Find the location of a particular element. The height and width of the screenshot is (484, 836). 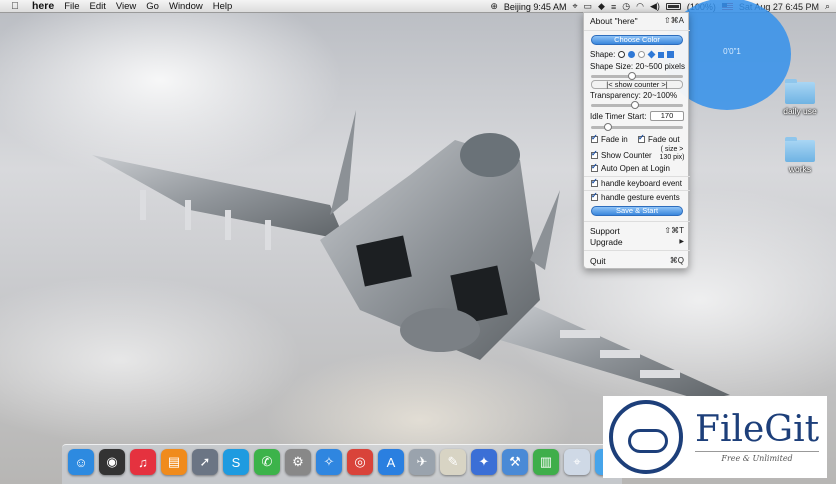

square-icon is located at coordinates (671, 54).